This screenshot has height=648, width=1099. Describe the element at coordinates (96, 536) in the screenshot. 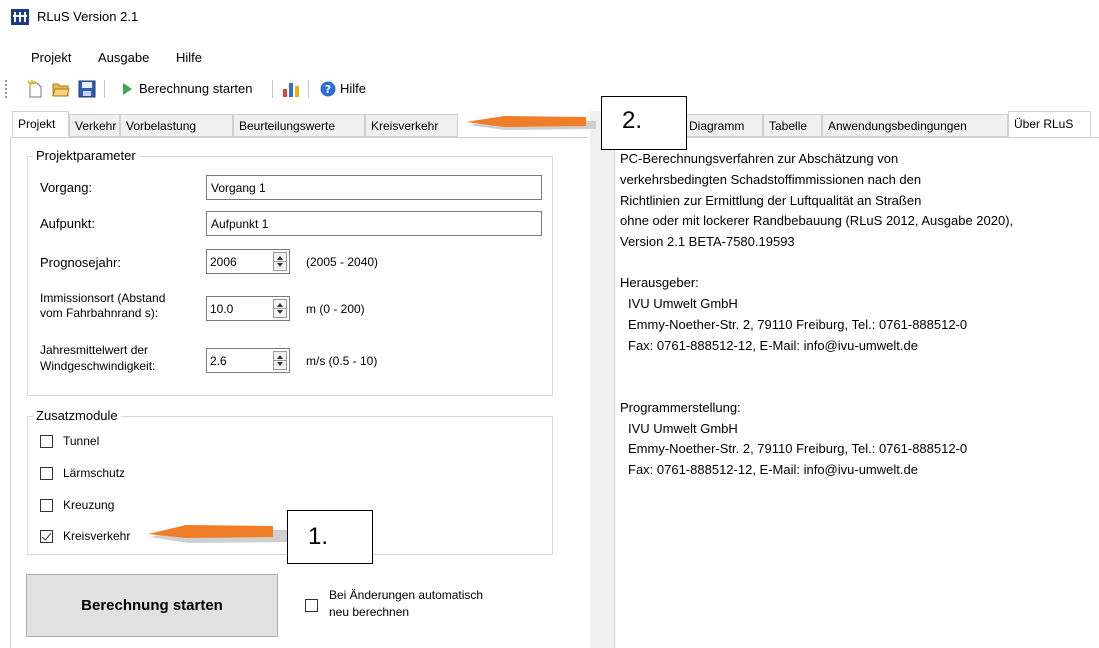

I see `kreisverkehr-label: Kreisverkehr` at that location.